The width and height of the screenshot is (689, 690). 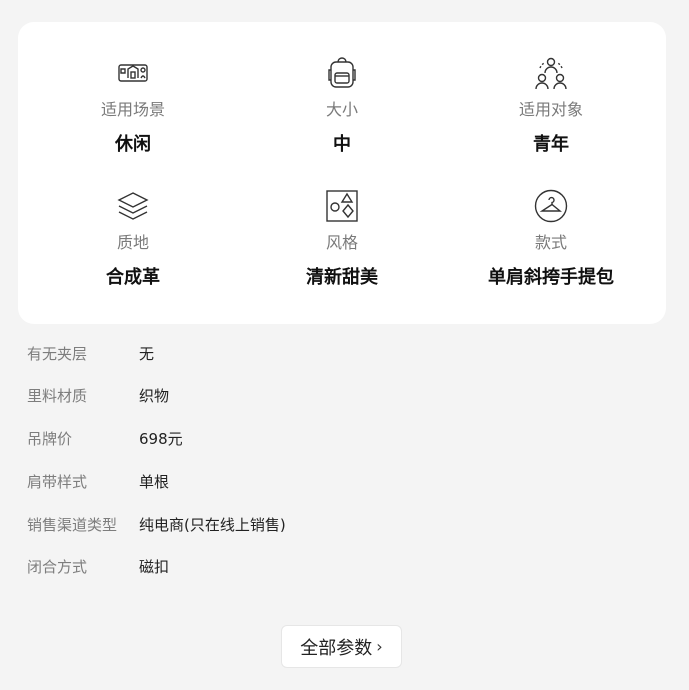 I want to click on highlight-value: 清新甜美, so click(x=342, y=277).